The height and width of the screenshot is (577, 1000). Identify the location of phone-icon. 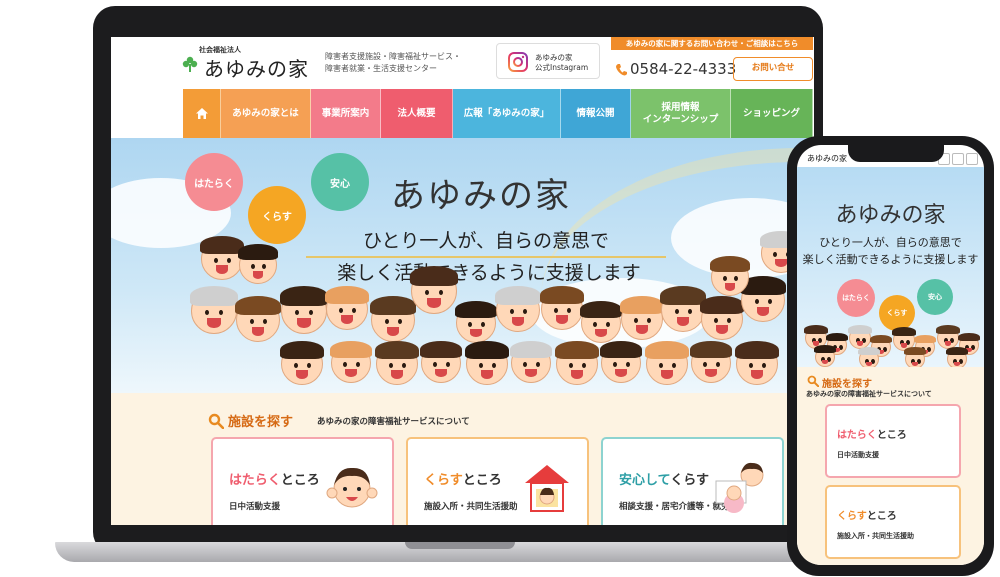
(621, 70).